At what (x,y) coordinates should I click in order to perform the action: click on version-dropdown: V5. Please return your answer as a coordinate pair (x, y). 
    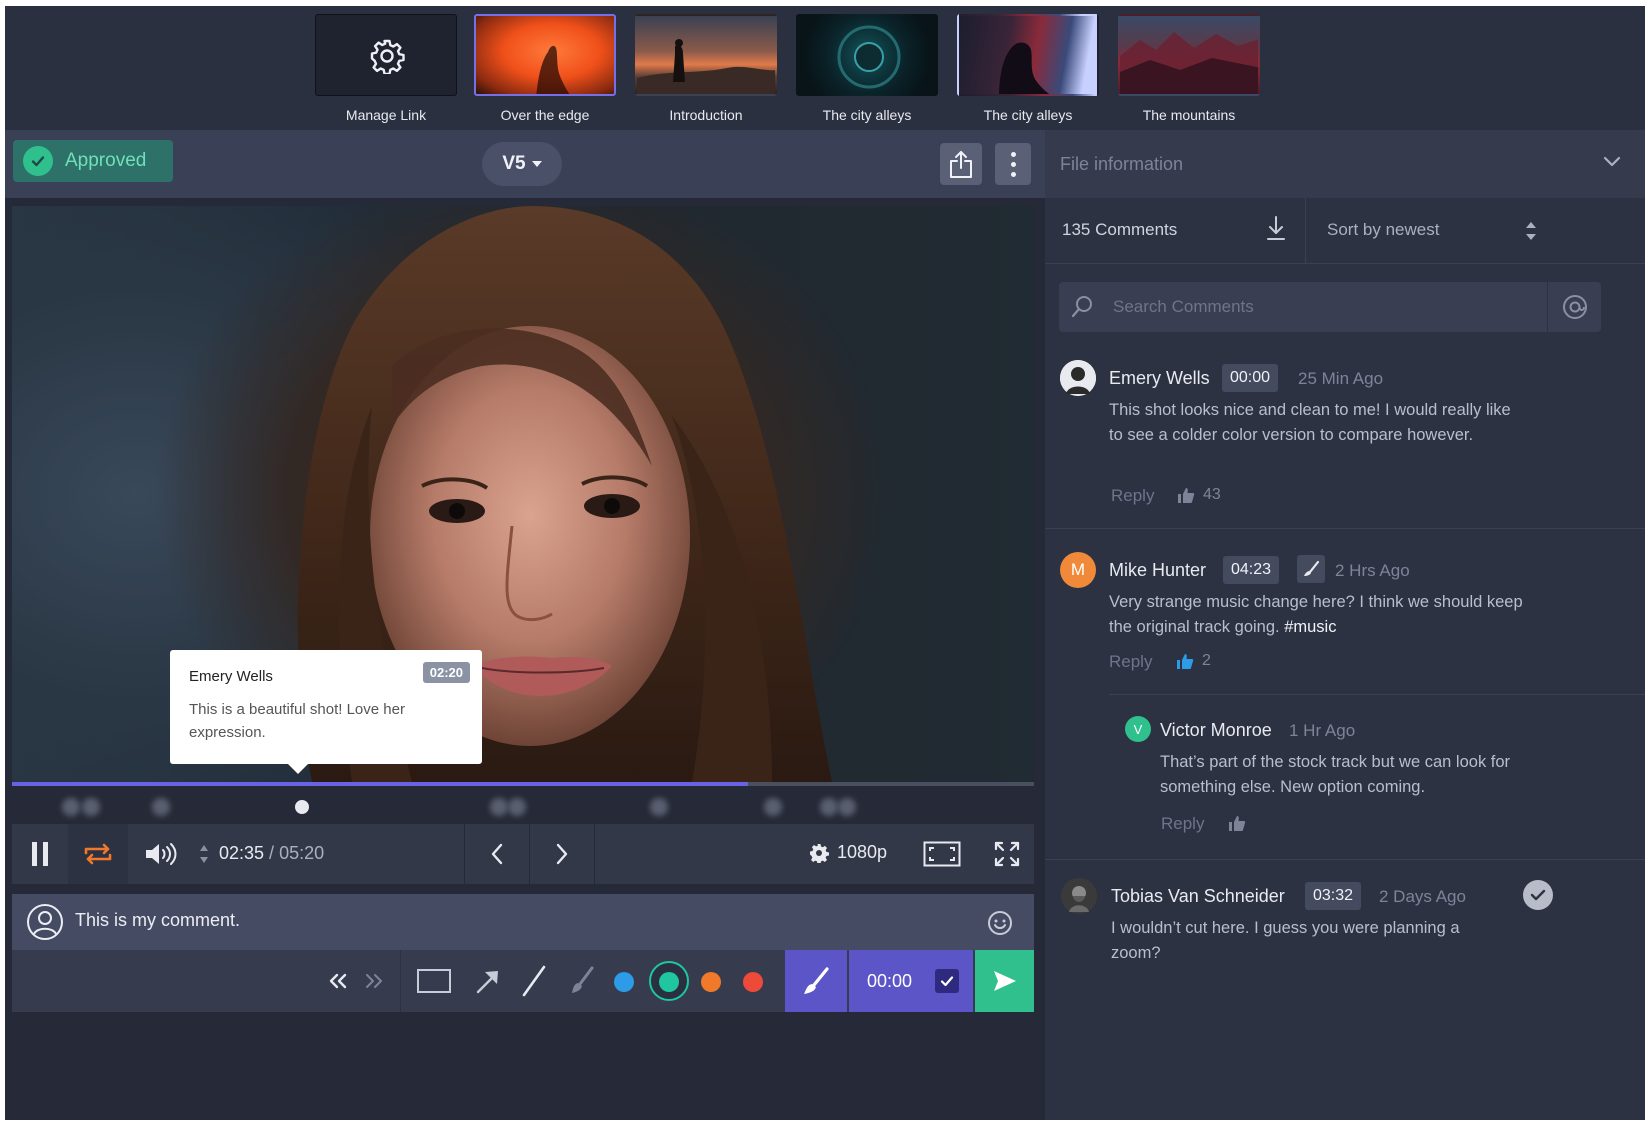
    Looking at the image, I should click on (522, 164).